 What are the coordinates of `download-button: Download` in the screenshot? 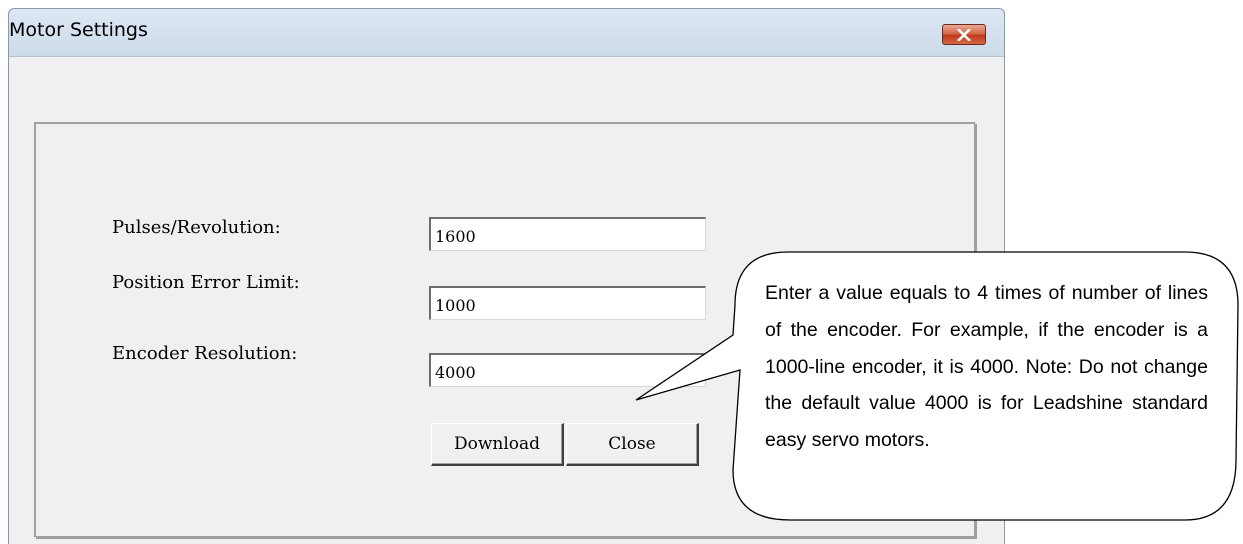 It's located at (497, 444).